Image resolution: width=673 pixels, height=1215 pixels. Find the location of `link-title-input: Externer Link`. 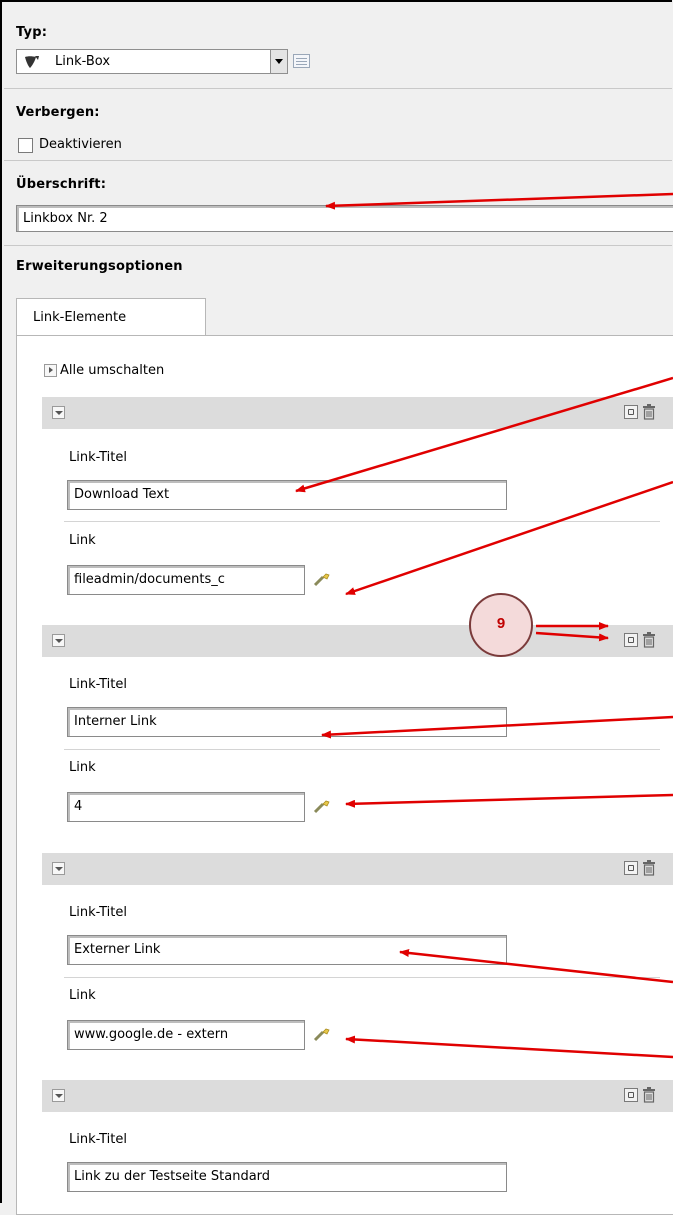

link-title-input: Externer Link is located at coordinates (287, 950).